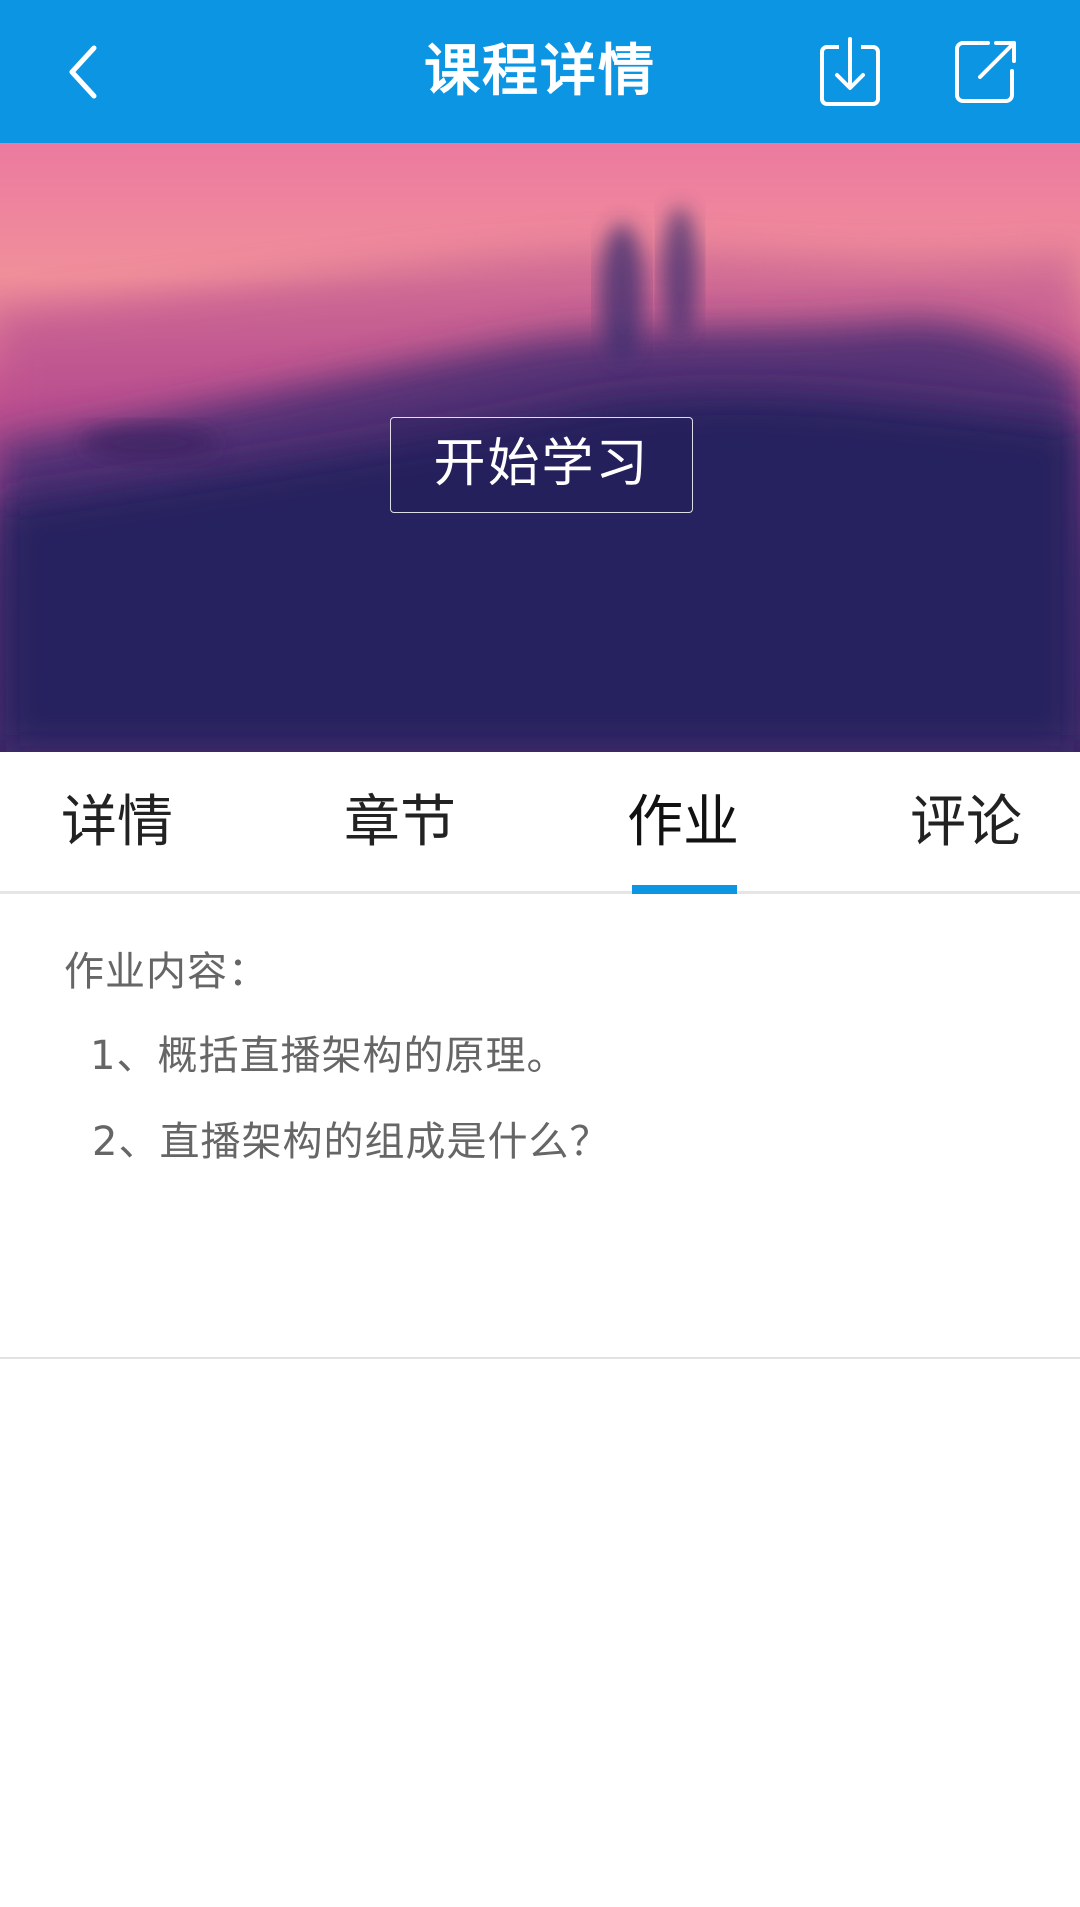 This screenshot has width=1080, height=1907. Describe the element at coordinates (683, 823) in the screenshot. I see `tab-homework: 作业` at that location.